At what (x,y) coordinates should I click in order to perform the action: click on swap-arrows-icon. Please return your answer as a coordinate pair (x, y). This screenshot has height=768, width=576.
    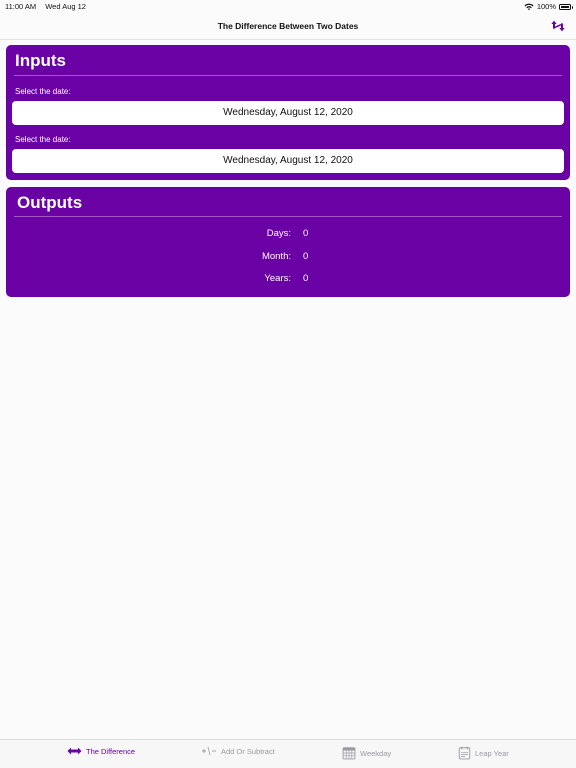
    Looking at the image, I should click on (558, 26).